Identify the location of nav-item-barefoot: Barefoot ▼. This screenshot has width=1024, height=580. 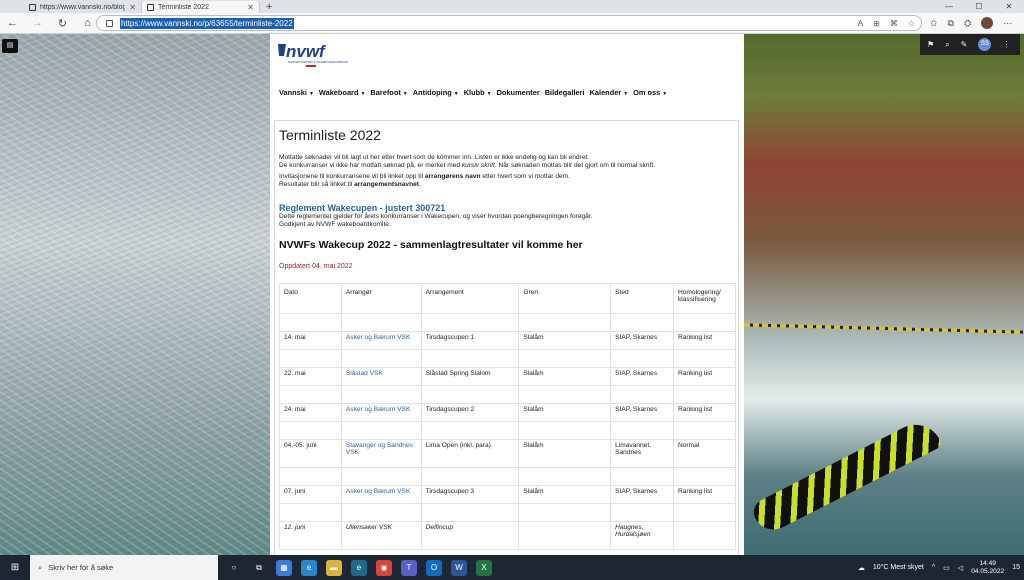
(388, 92).